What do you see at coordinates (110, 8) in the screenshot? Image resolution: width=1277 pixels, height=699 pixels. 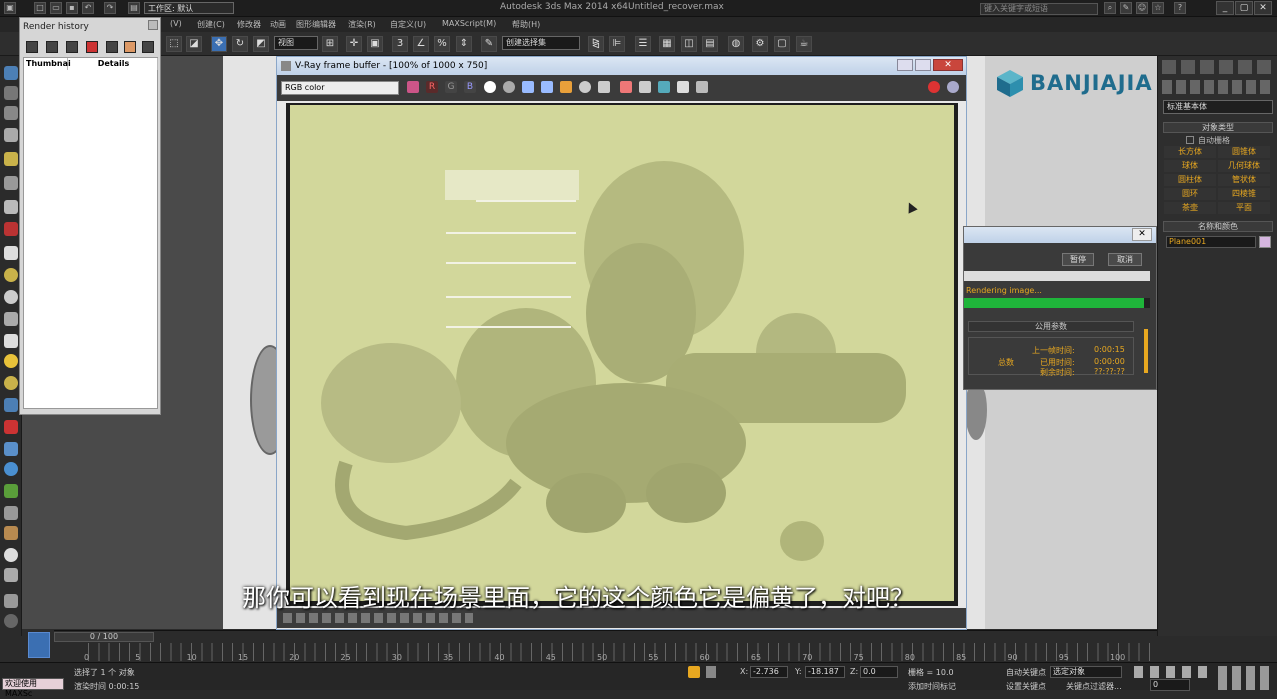 I see `redo-icon: ↷` at bounding box center [110, 8].